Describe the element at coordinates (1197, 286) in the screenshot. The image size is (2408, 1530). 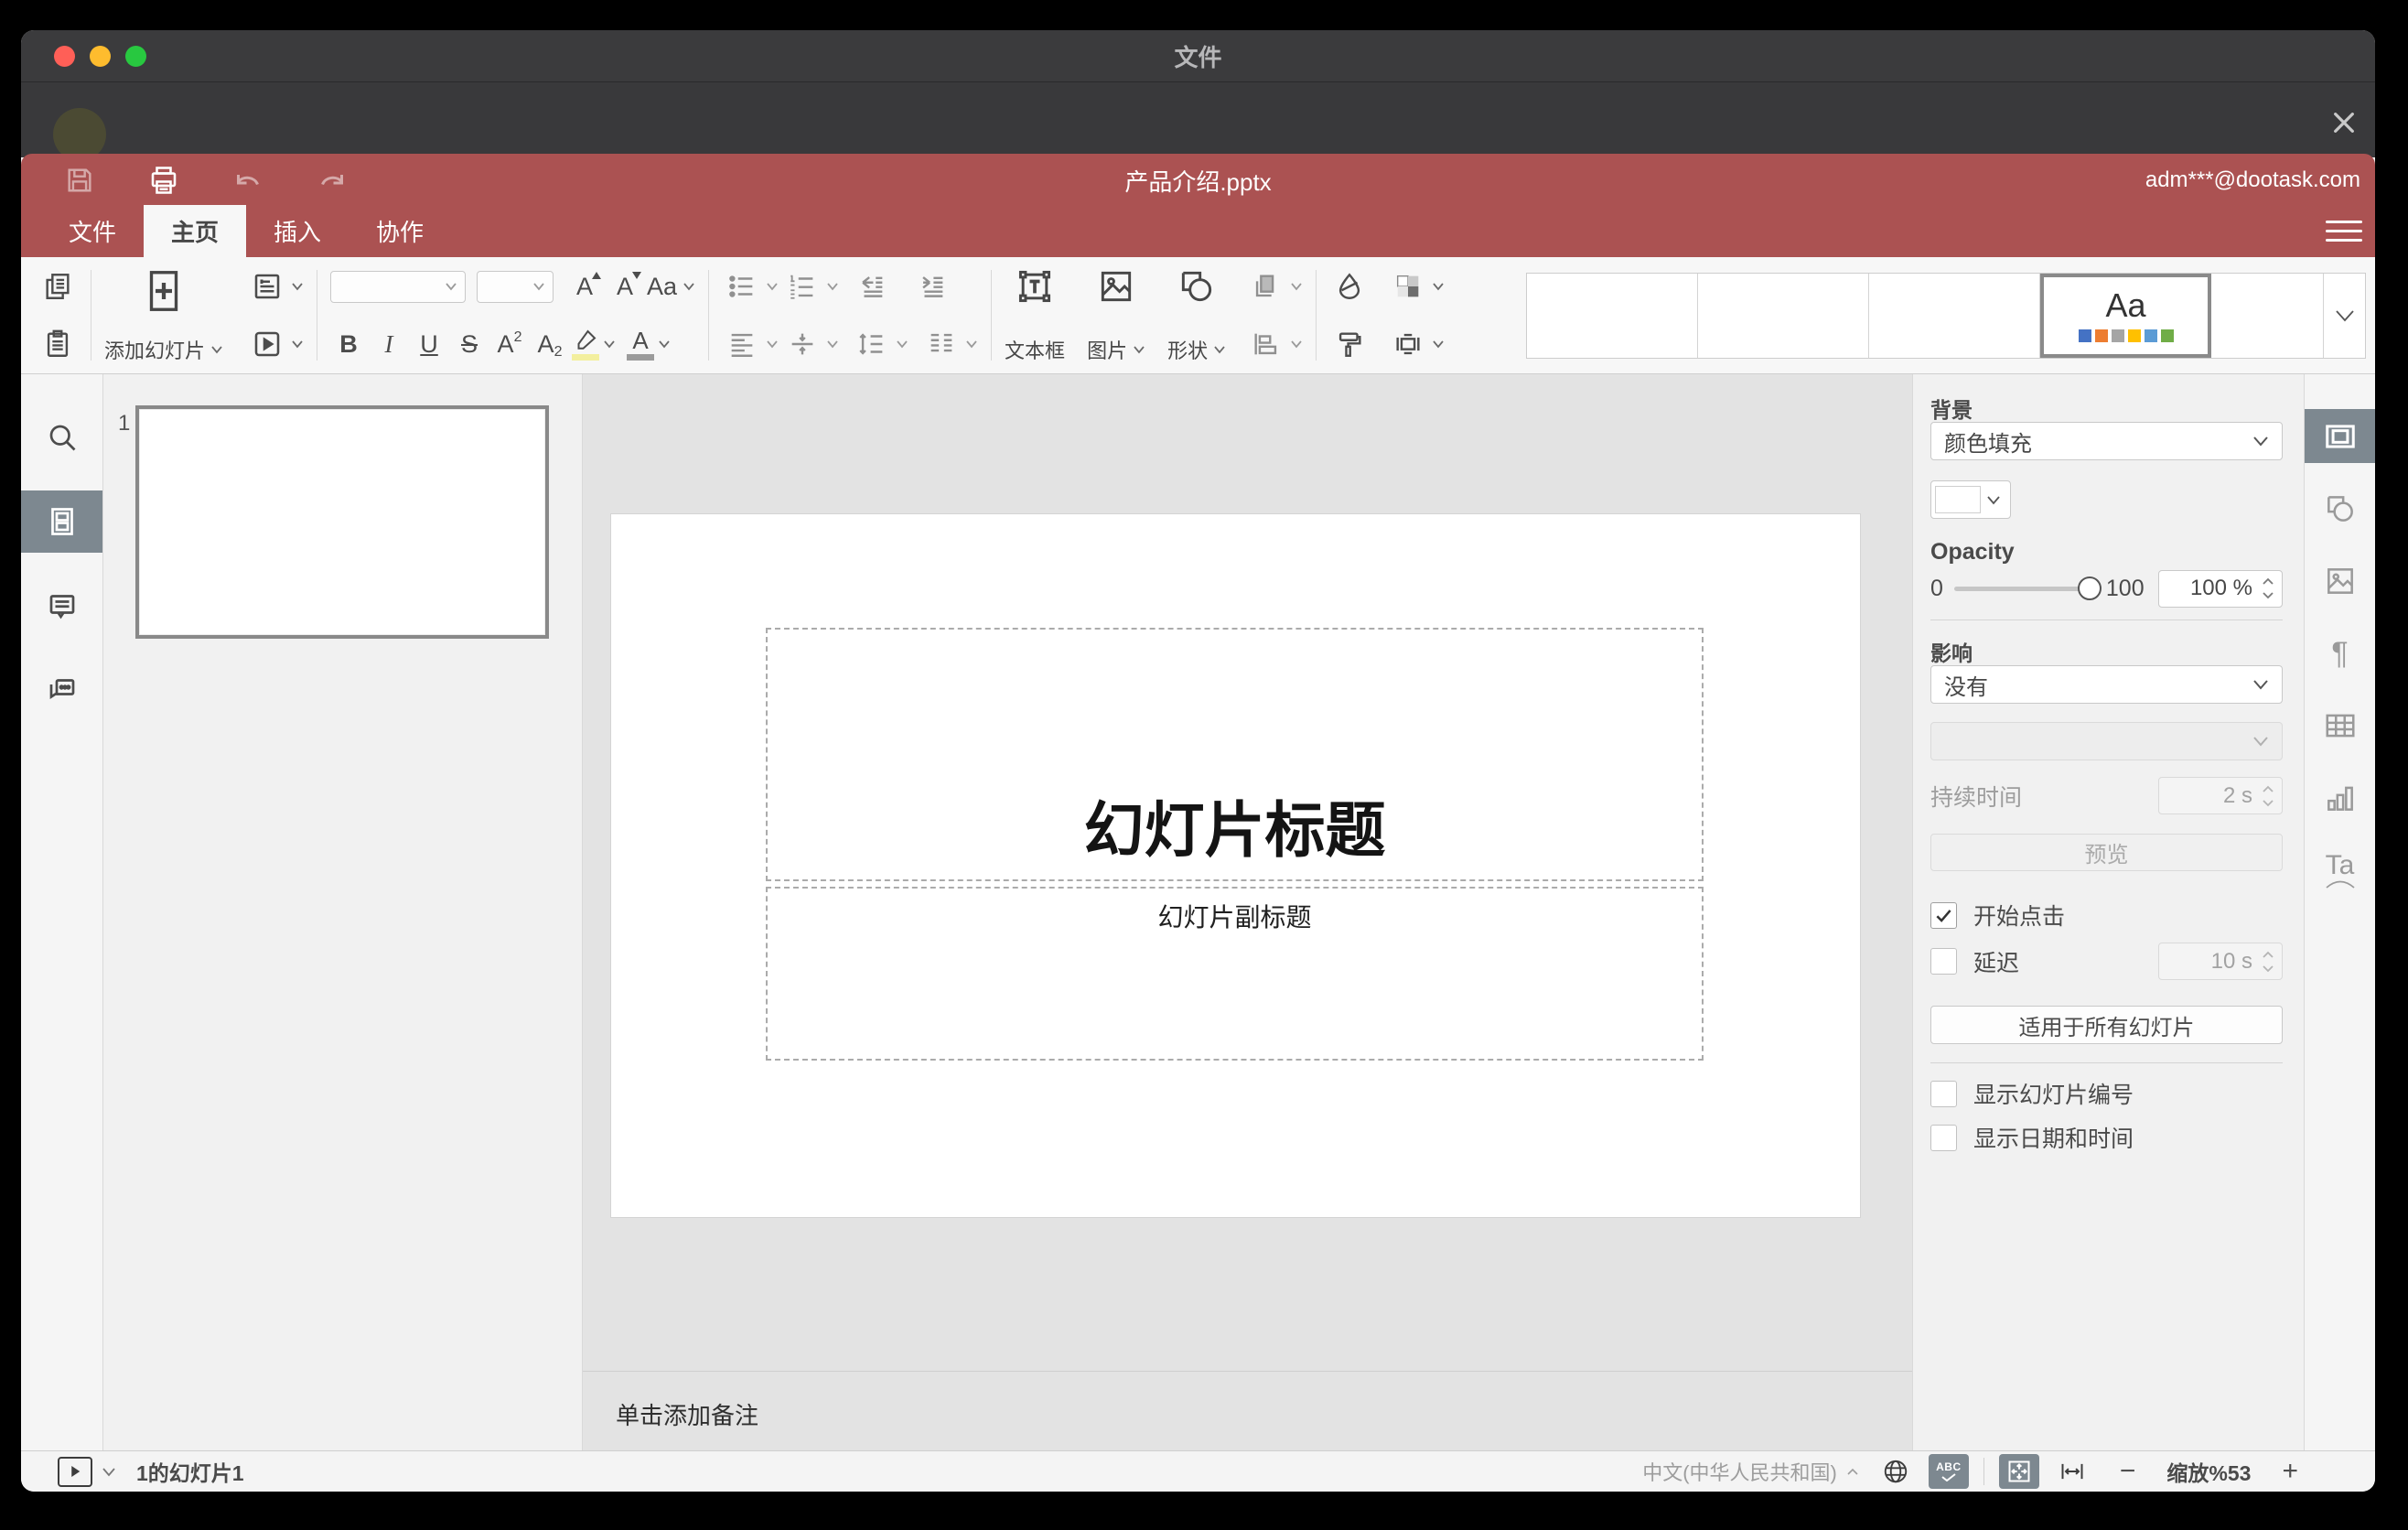
I see `insert-shape-icon` at that location.